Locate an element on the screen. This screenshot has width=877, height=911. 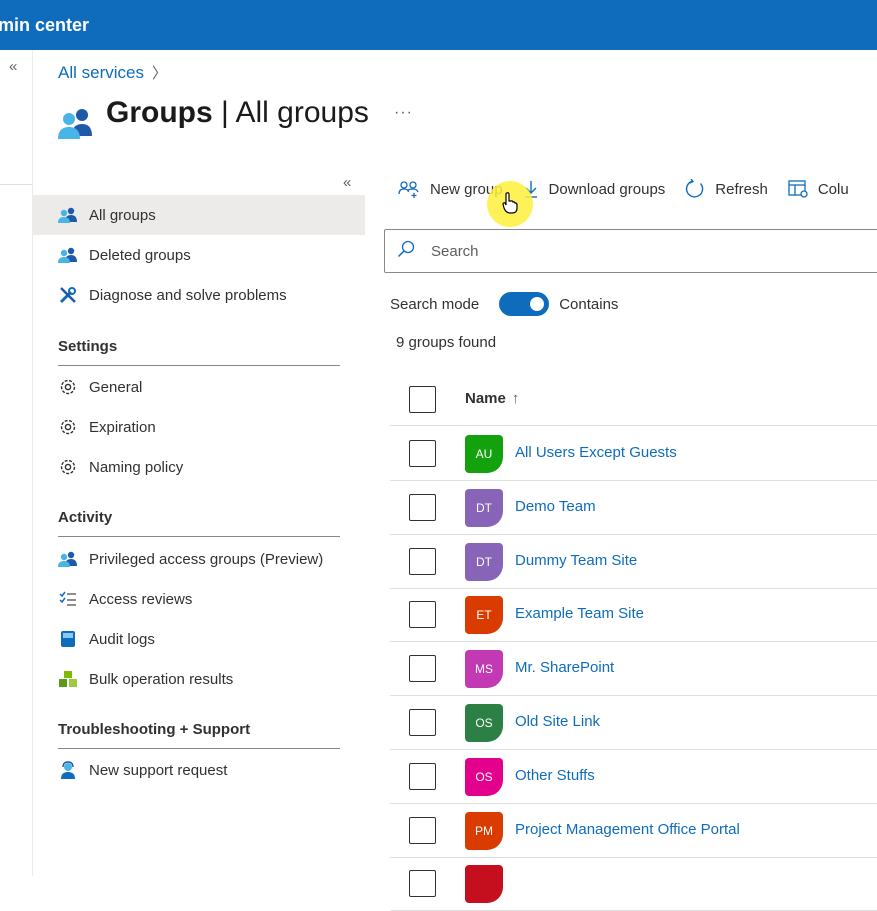
settings-section-title: Settings is located at coordinates (88, 346).